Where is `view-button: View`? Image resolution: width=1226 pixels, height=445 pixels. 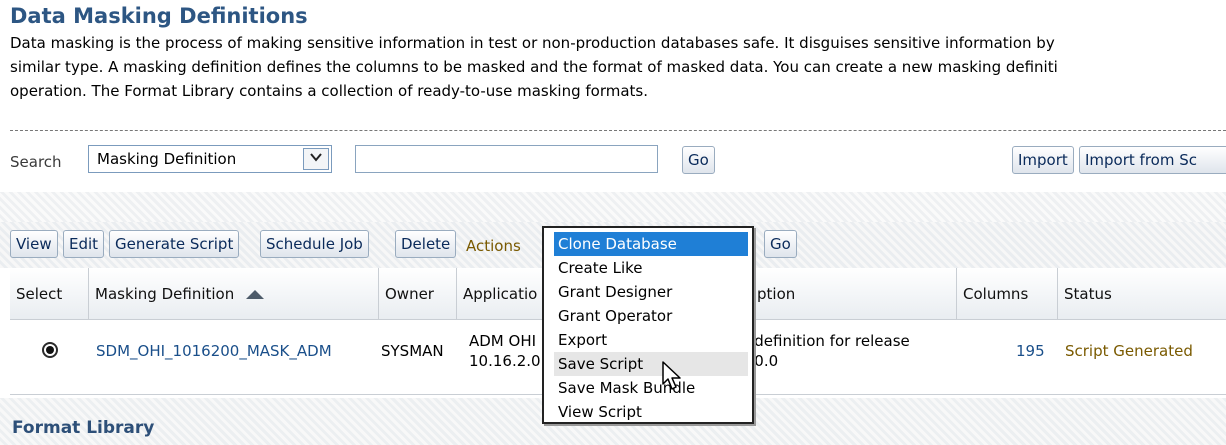
view-button: View is located at coordinates (34, 244).